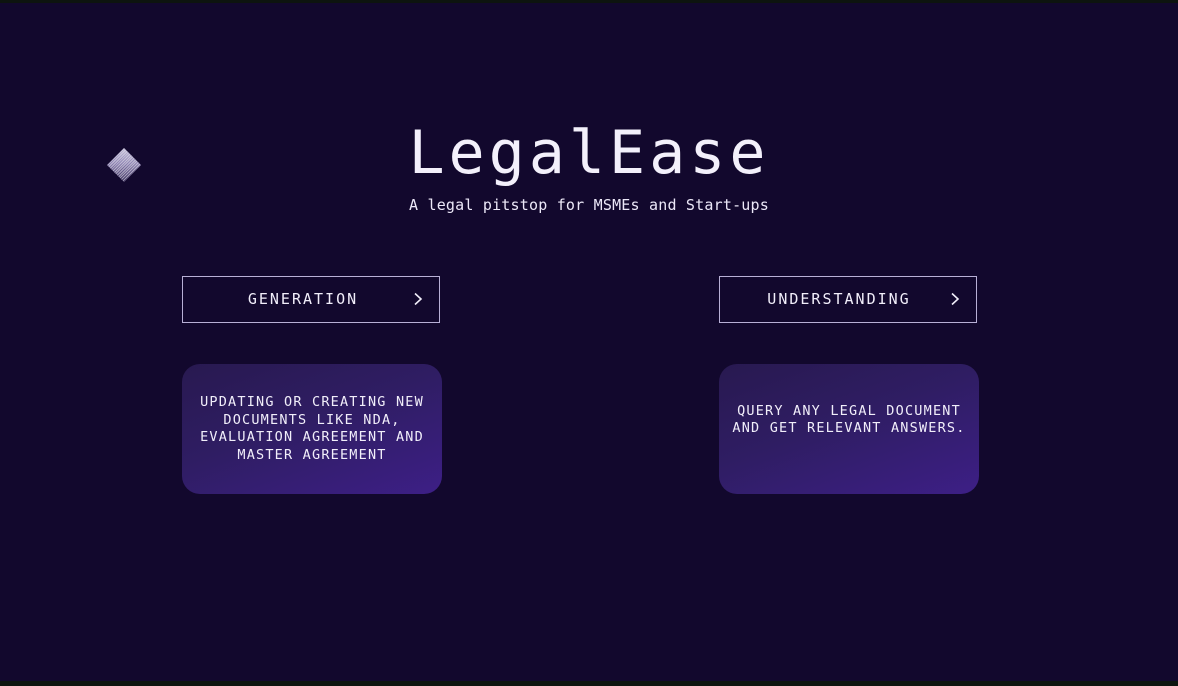 Image resolution: width=1178 pixels, height=686 pixels. Describe the element at coordinates (589, 153) in the screenshot. I see `app-title: LegalEase` at that location.